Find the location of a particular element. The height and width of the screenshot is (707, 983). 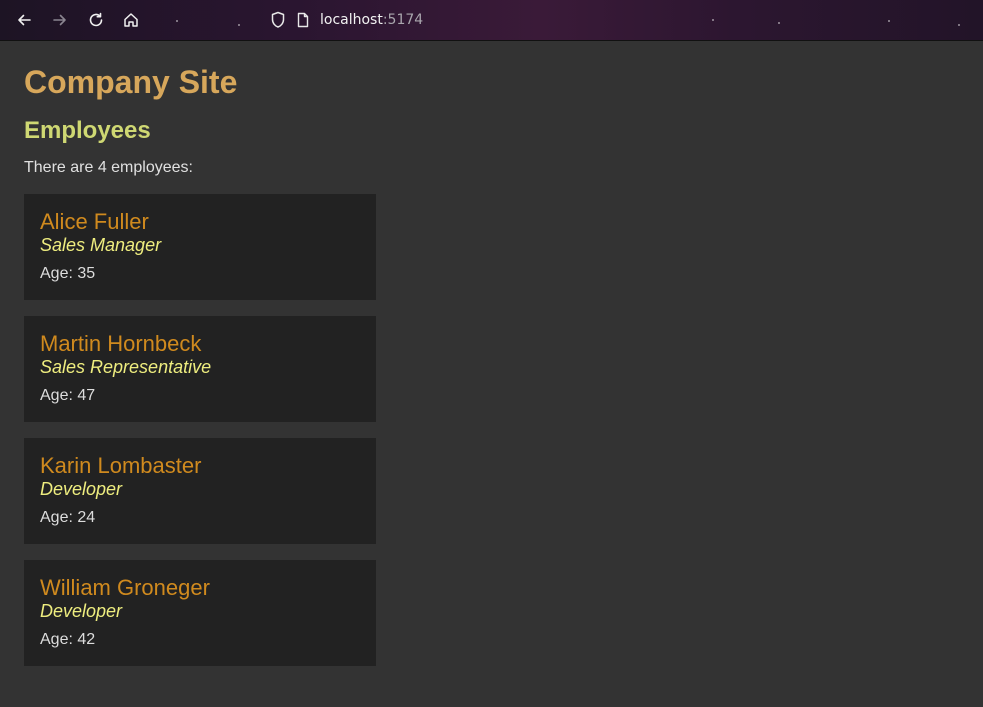

page-icon is located at coordinates (303, 20).